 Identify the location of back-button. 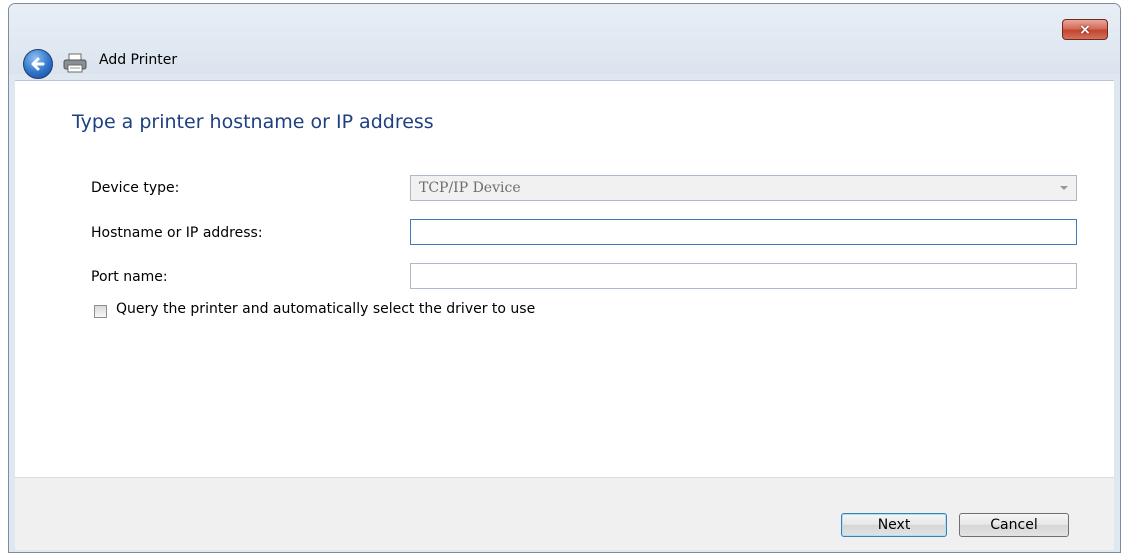
(38, 64).